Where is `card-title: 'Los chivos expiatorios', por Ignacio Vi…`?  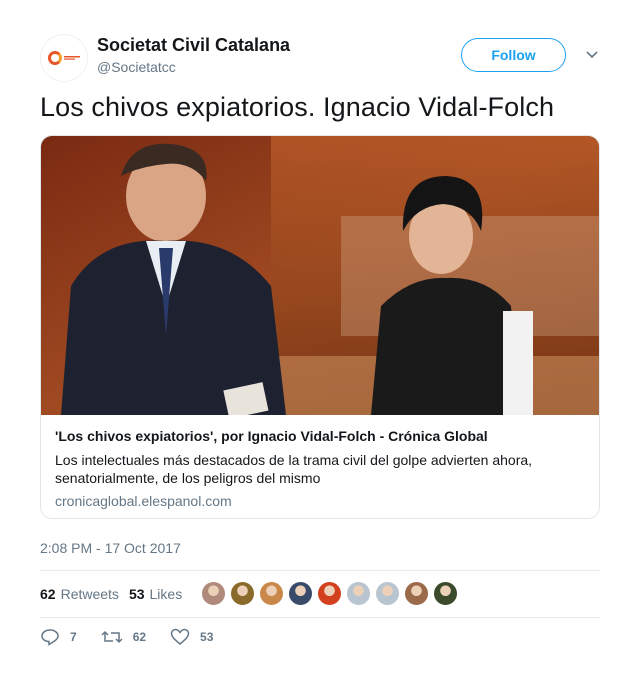 card-title: 'Los chivos expiatorios', por Ignacio Vi… is located at coordinates (320, 436).